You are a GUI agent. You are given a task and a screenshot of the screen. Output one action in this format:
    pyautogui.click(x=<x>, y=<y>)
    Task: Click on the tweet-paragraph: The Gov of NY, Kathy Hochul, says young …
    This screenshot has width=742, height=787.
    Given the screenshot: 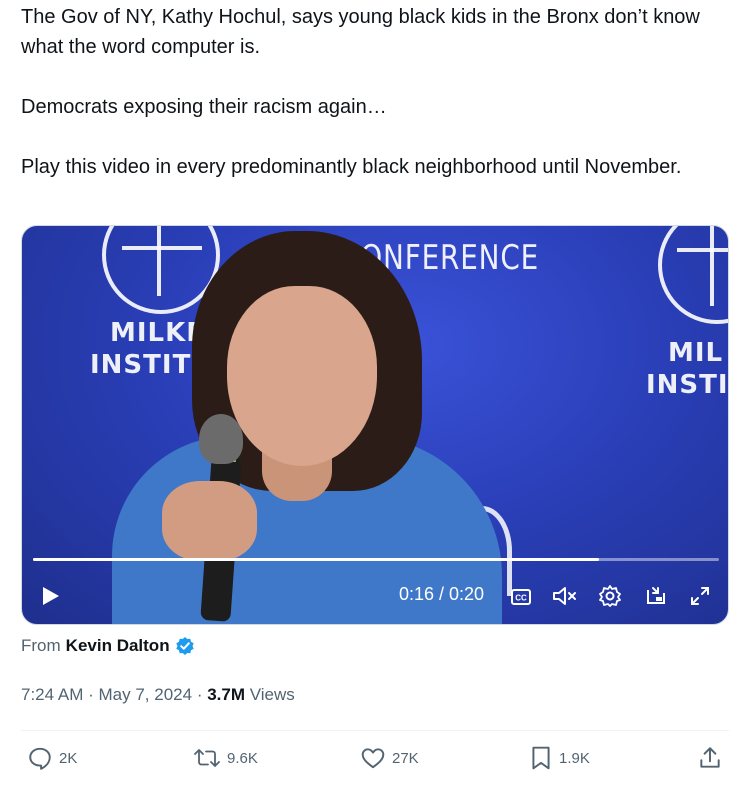 What is the action you would take?
    pyautogui.click(x=360, y=32)
    